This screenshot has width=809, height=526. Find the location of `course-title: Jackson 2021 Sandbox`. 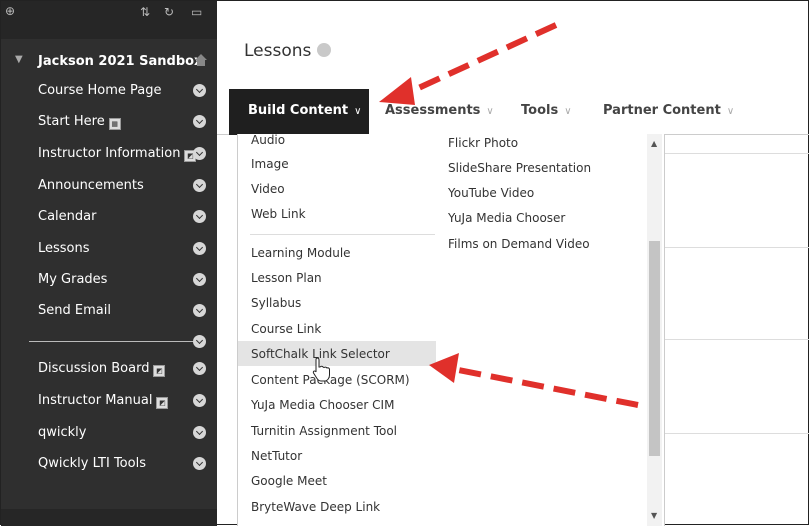

course-title: Jackson 2021 Sandbox is located at coordinates (120, 61).